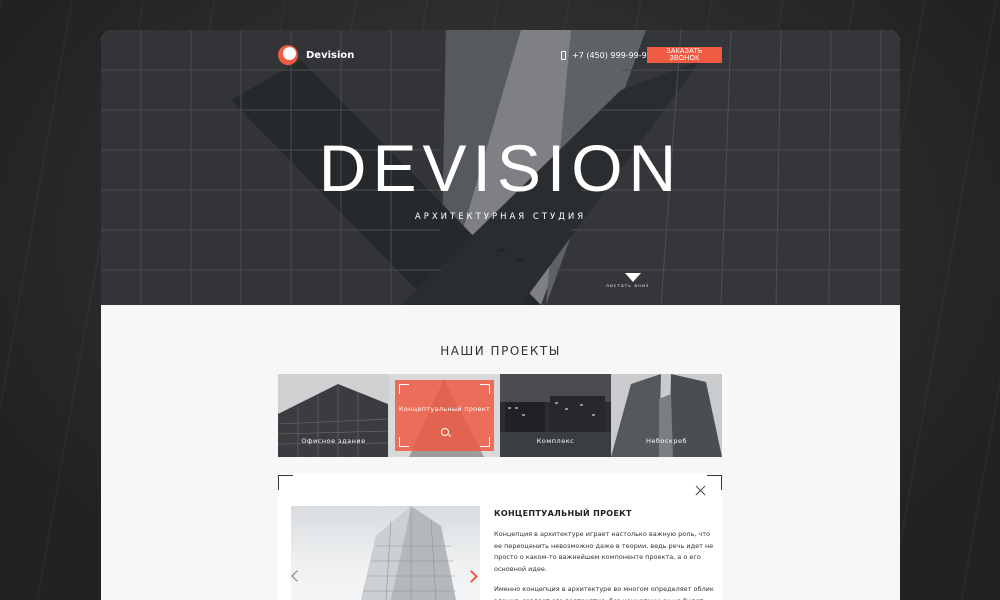 Image resolution: width=1000 pixels, height=600 pixels. Describe the element at coordinates (563, 513) in the screenshot. I see `project-detail-title: КОНЦЕПТУАЛЬНЫЙ ПРОЕКТ` at that location.